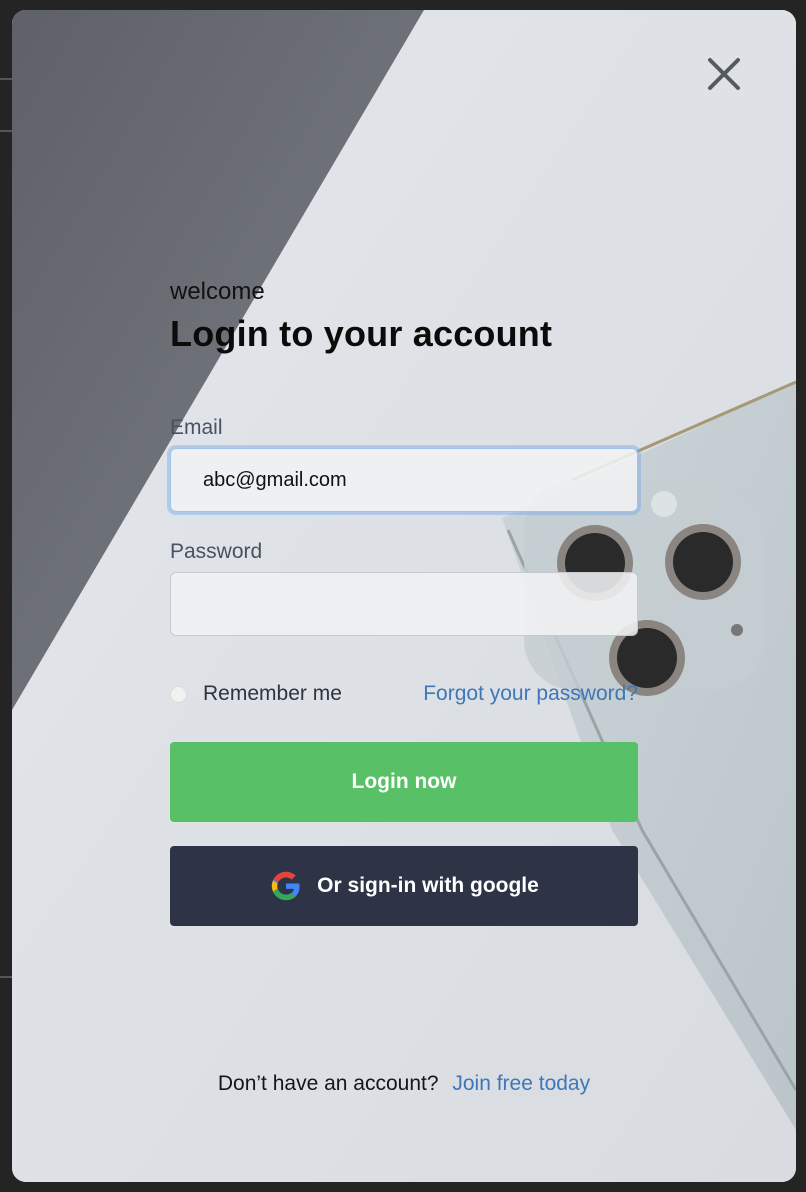 The image size is (806, 1192). I want to click on remember-me-checkbox: Remember me, so click(256, 694).